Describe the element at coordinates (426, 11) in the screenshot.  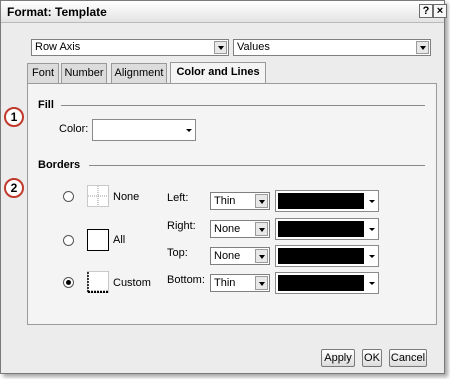
I see `help-button: ?` at that location.